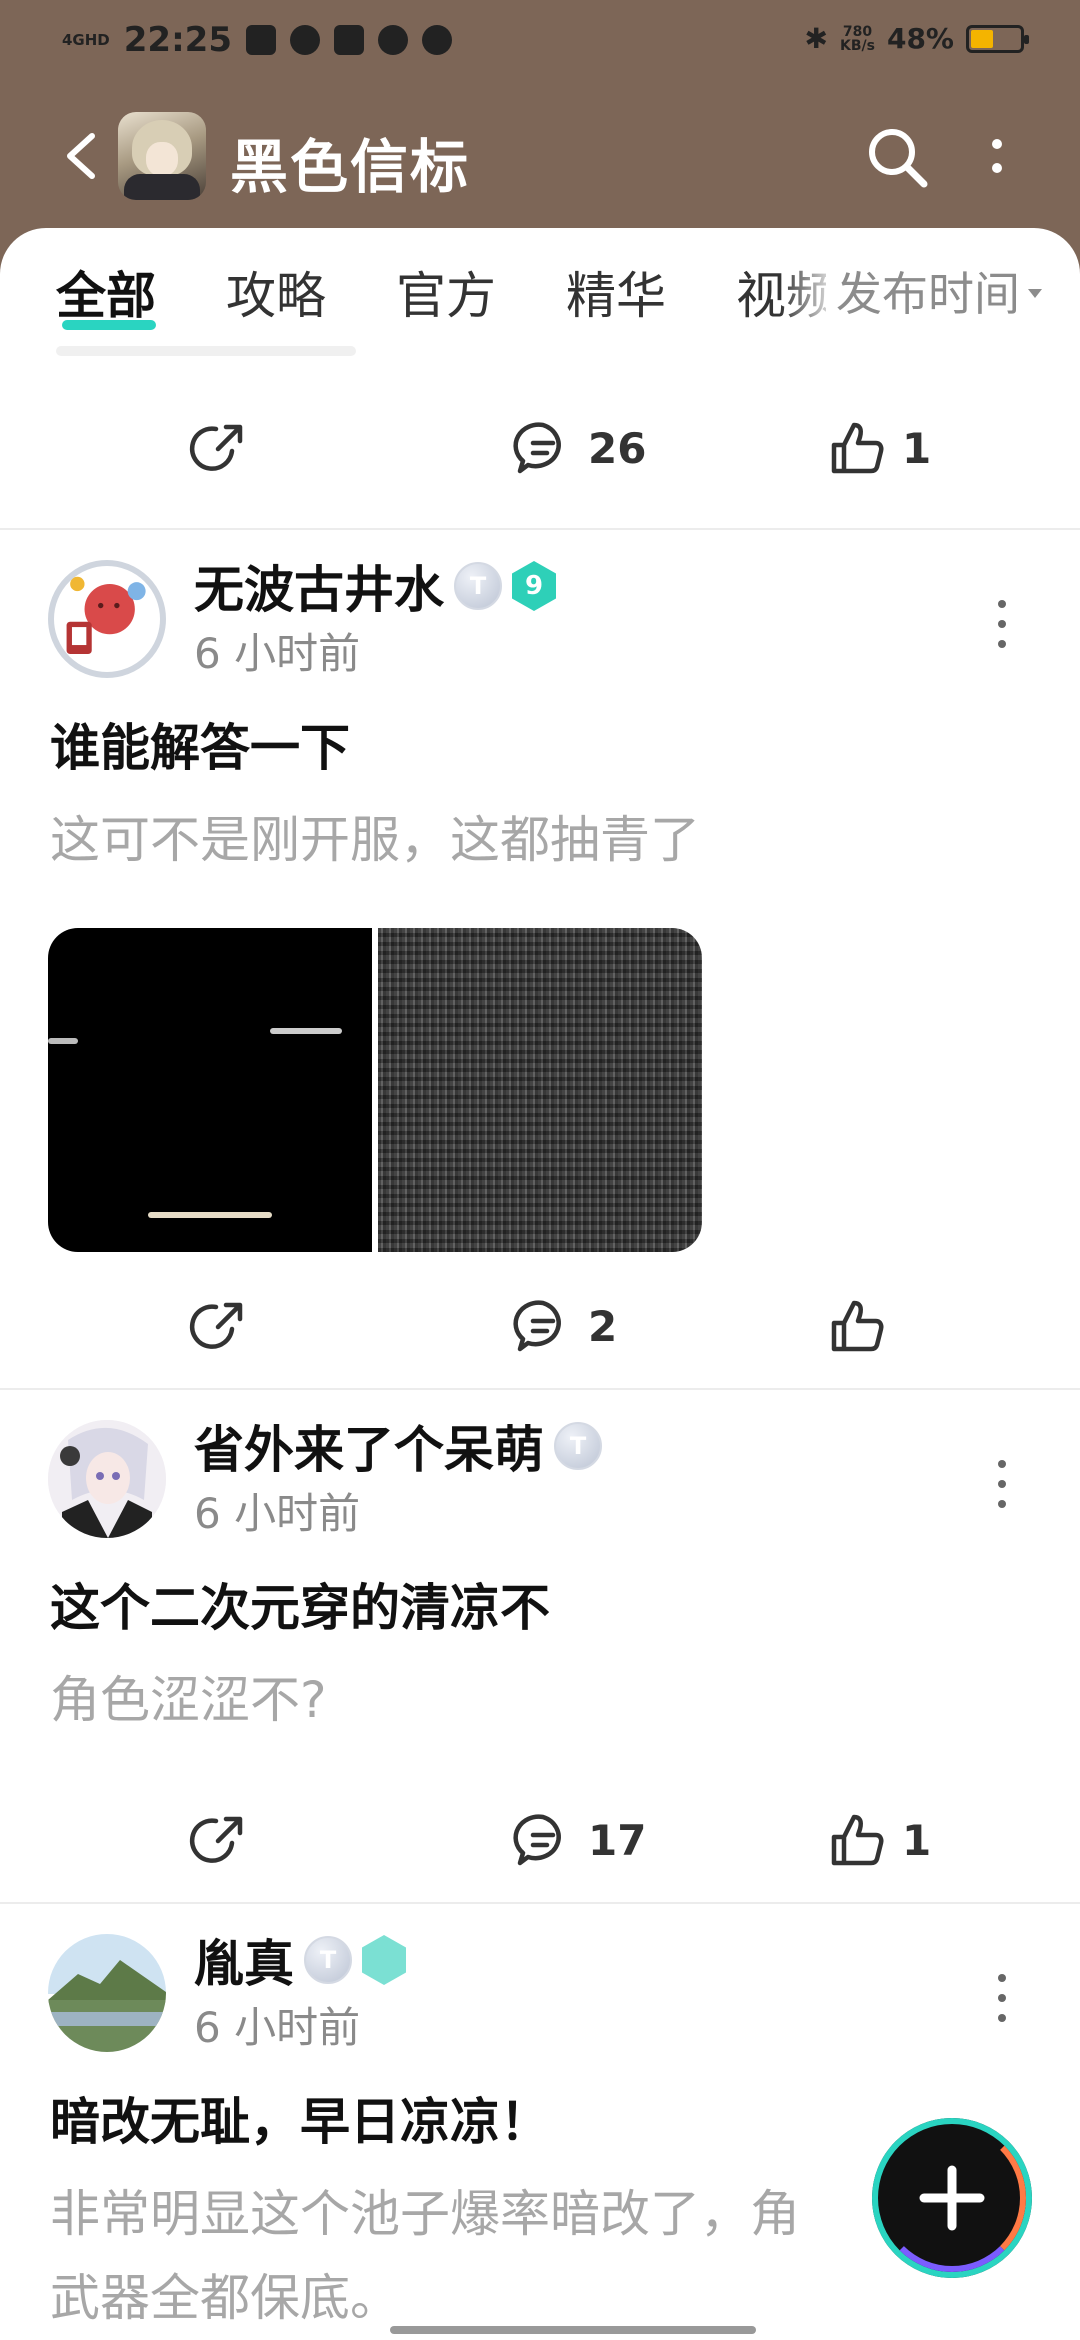 This screenshot has height=2340, width=1080. Describe the element at coordinates (928, 294) in the screenshot. I see `sort-label: 发布时间` at that location.